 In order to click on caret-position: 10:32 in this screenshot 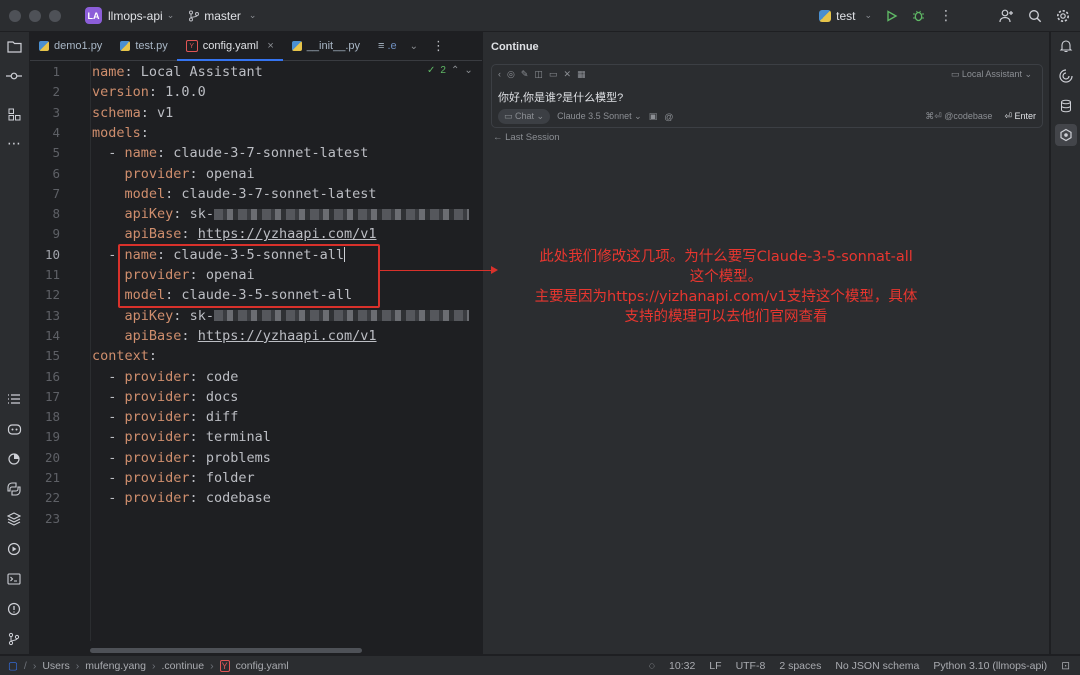, I will do `click(682, 666)`.